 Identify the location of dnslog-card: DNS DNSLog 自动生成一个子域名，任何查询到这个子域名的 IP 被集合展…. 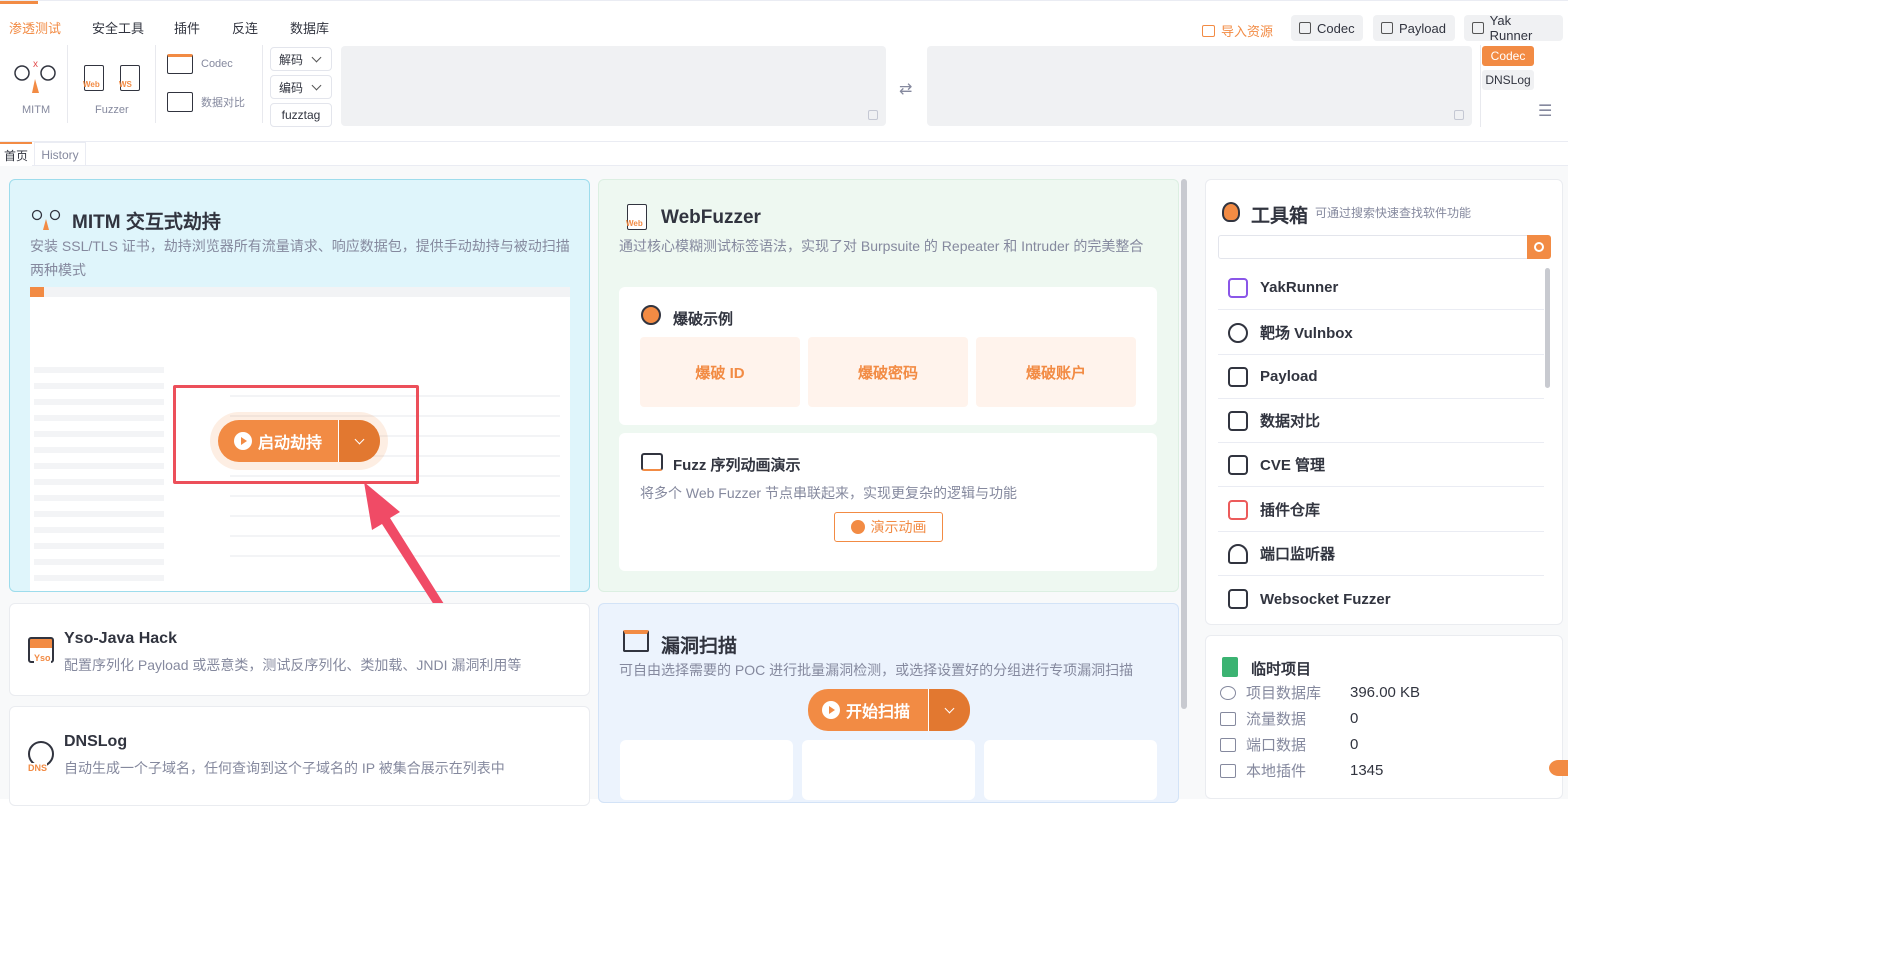
(299, 756).